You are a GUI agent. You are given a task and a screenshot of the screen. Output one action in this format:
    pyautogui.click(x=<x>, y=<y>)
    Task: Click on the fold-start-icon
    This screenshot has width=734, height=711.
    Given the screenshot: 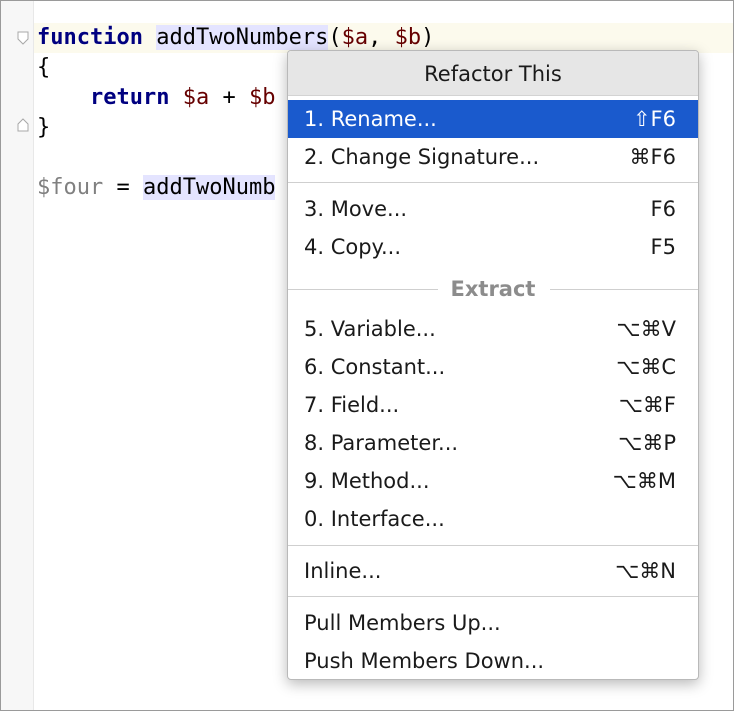 What is the action you would take?
    pyautogui.click(x=23, y=38)
    